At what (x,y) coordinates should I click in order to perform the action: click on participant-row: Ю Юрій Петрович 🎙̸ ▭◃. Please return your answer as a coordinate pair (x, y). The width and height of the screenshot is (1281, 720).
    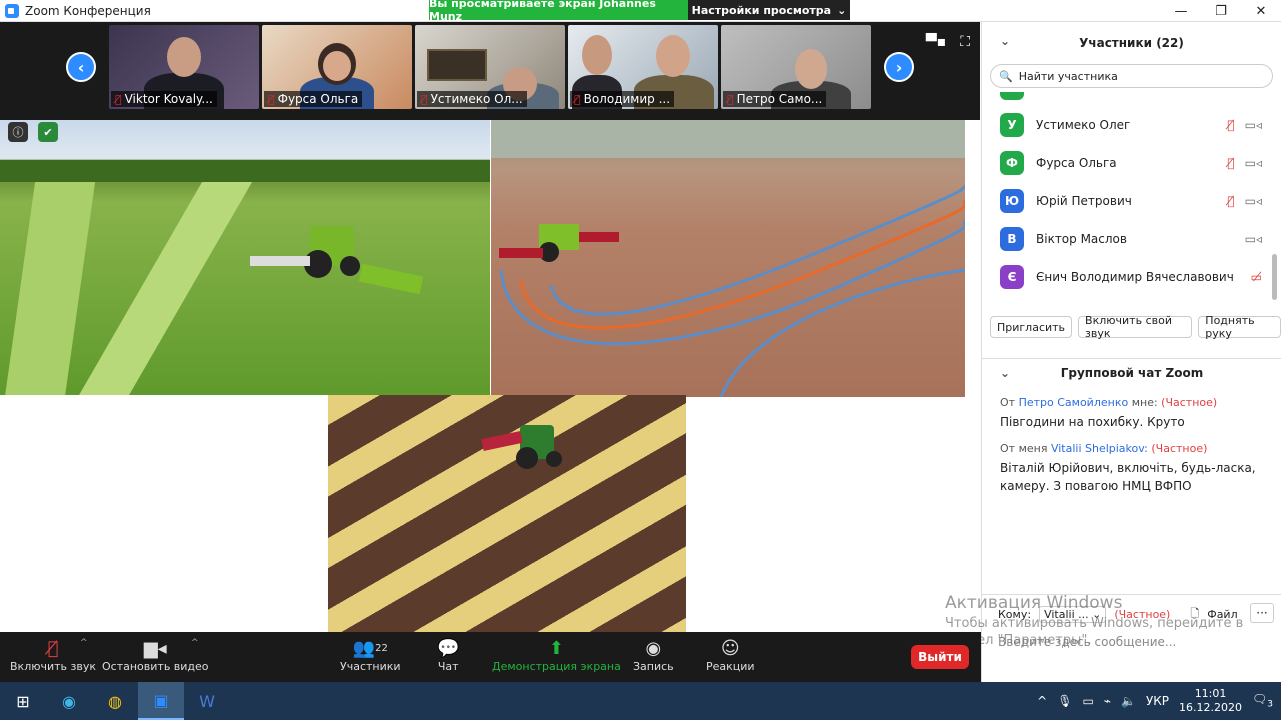
    Looking at the image, I should click on (1131, 201).